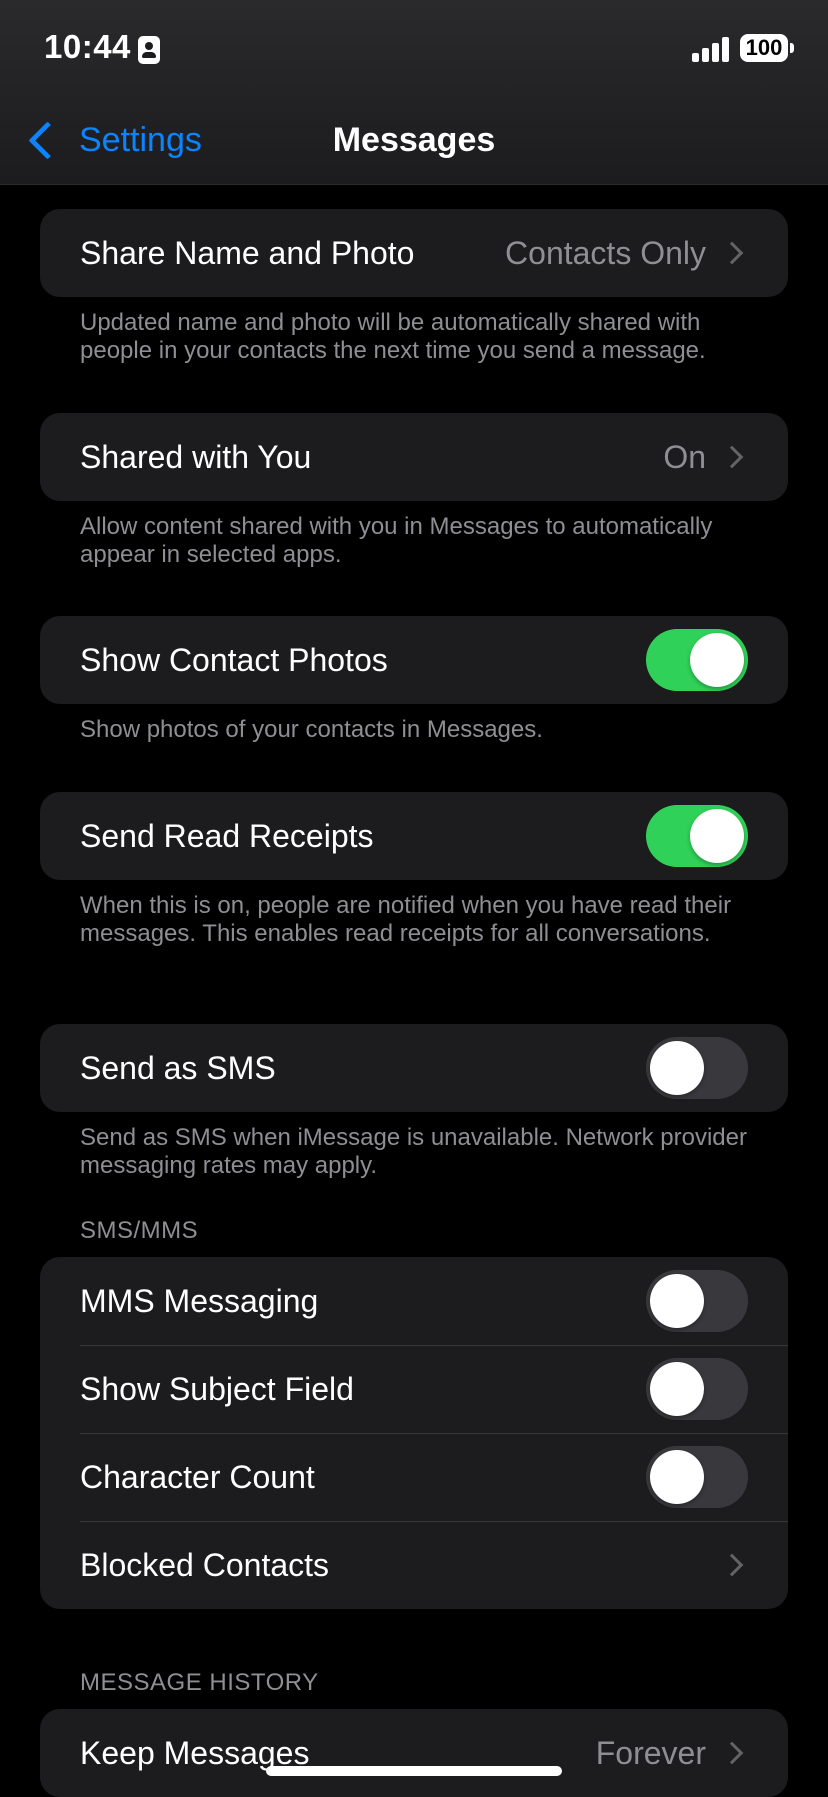 This screenshot has height=1797, width=828. I want to click on show-contact-photos-row: Show Contact Photos, so click(414, 660).